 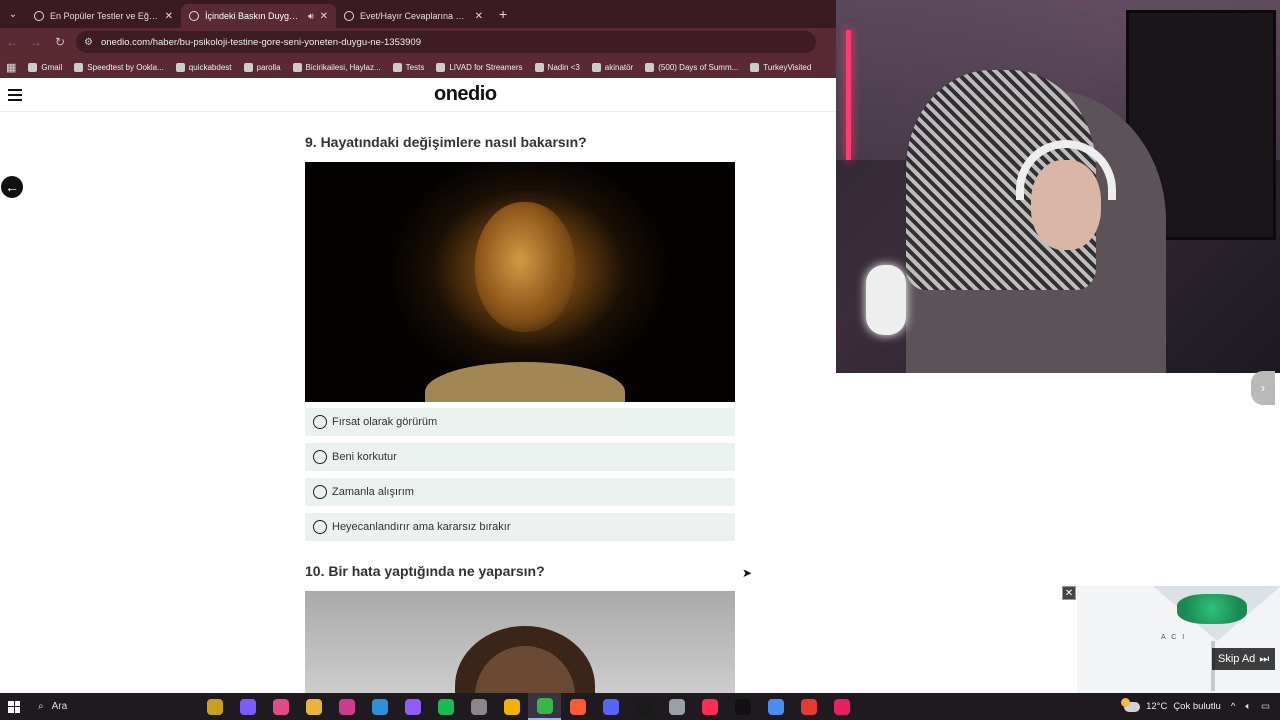 I want to click on tab-title: İçindeki Baskın Duyguyu Ke, so click(x=253, y=16).